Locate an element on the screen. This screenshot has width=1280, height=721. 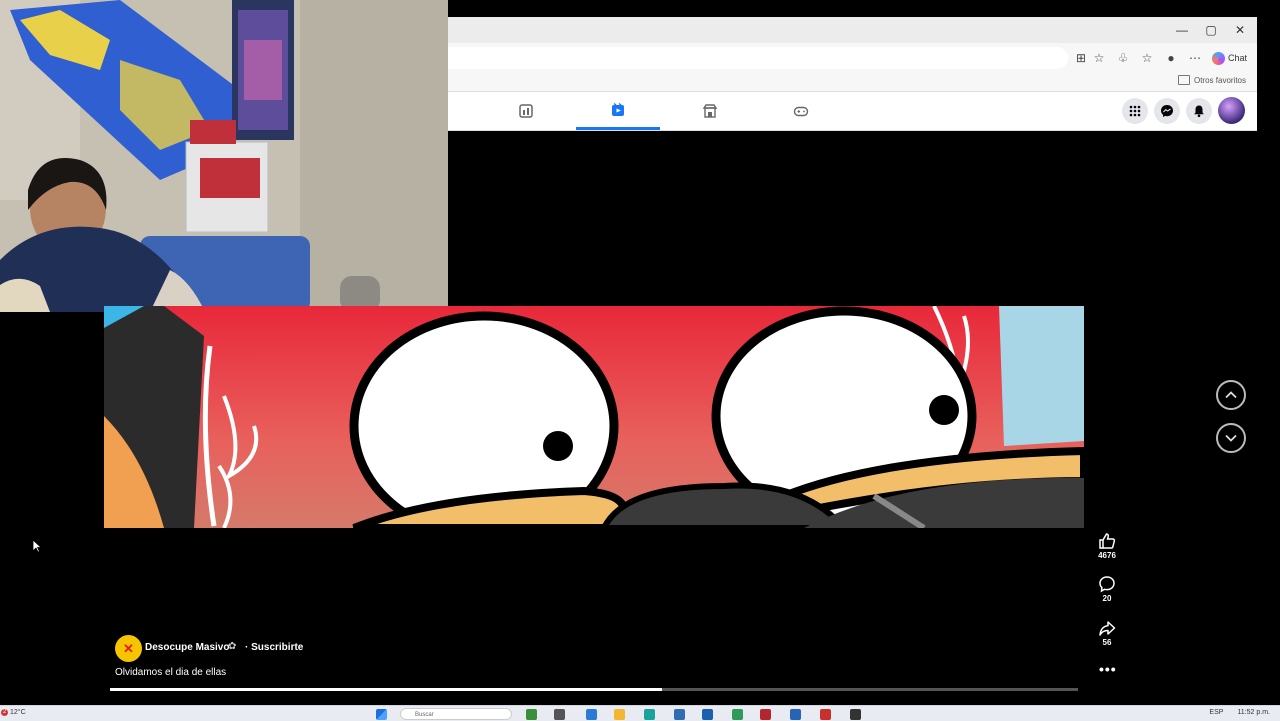
feeds-icon is located at coordinates (526, 111).